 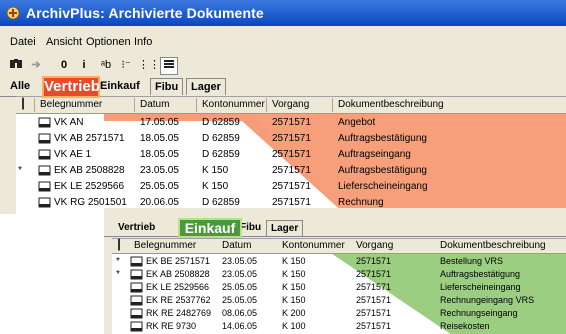 I want to click on cell-dokumentbeschreibung: Auftragsbestätigung, so click(x=382, y=170).